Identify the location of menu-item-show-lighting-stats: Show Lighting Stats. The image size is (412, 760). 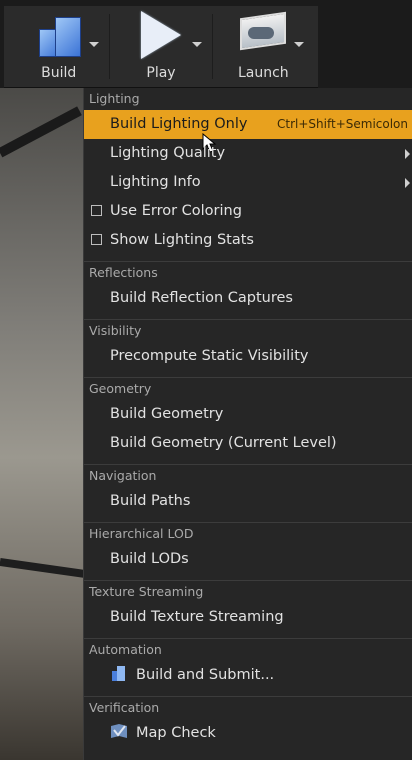
(248, 240).